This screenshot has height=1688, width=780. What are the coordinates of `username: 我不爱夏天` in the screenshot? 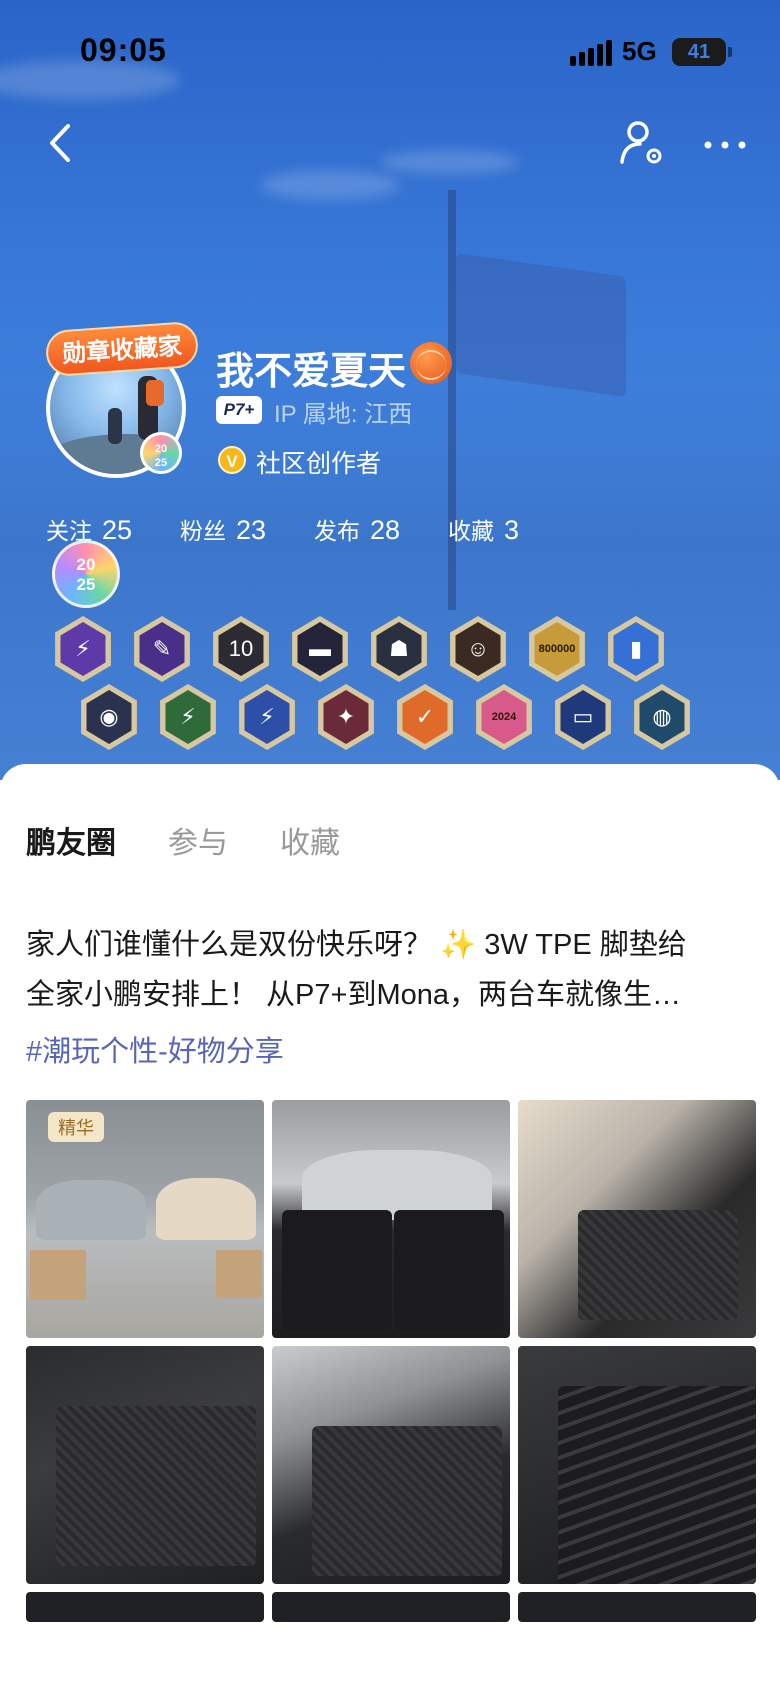 It's located at (311, 372).